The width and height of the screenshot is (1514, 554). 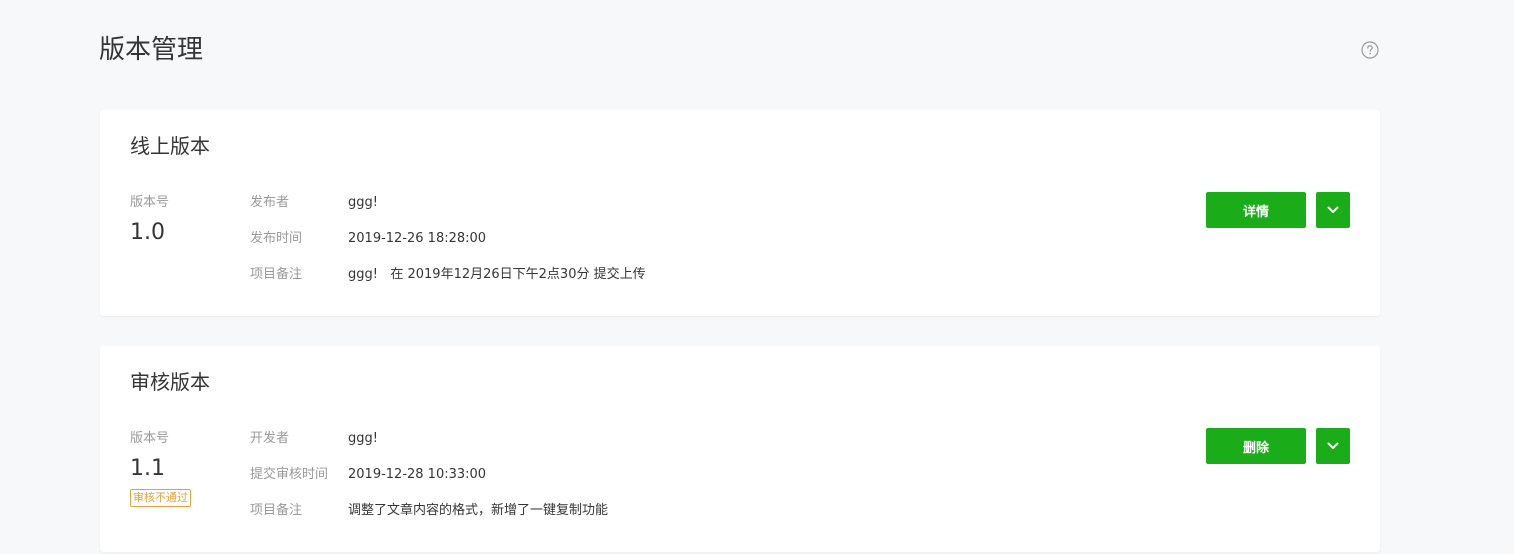 I want to click on info-row-developer: 开发者 ggg!, so click(x=550, y=439).